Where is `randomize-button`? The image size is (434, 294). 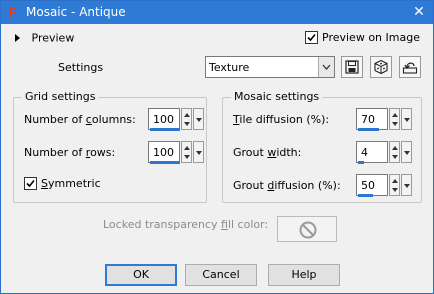
randomize-button is located at coordinates (381, 67).